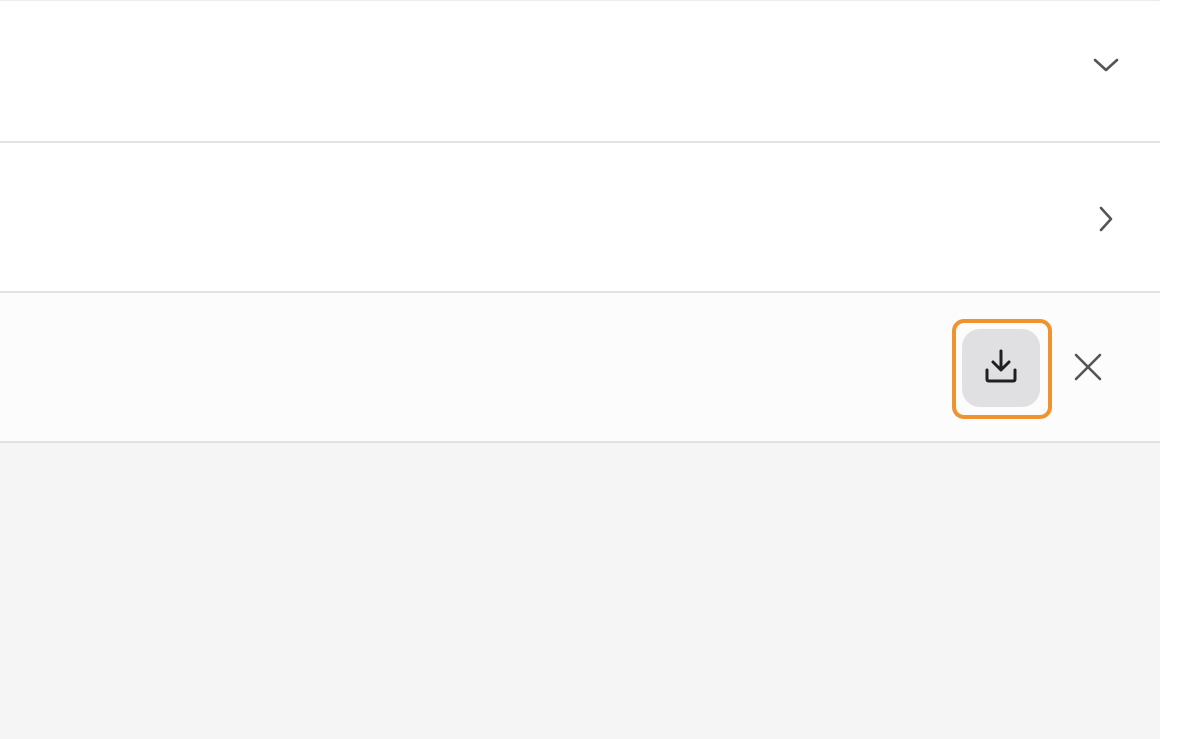 Image resolution: width=1200 pixels, height=739 pixels. Describe the element at coordinates (1106, 219) in the screenshot. I see `chevron-right-icon` at that location.